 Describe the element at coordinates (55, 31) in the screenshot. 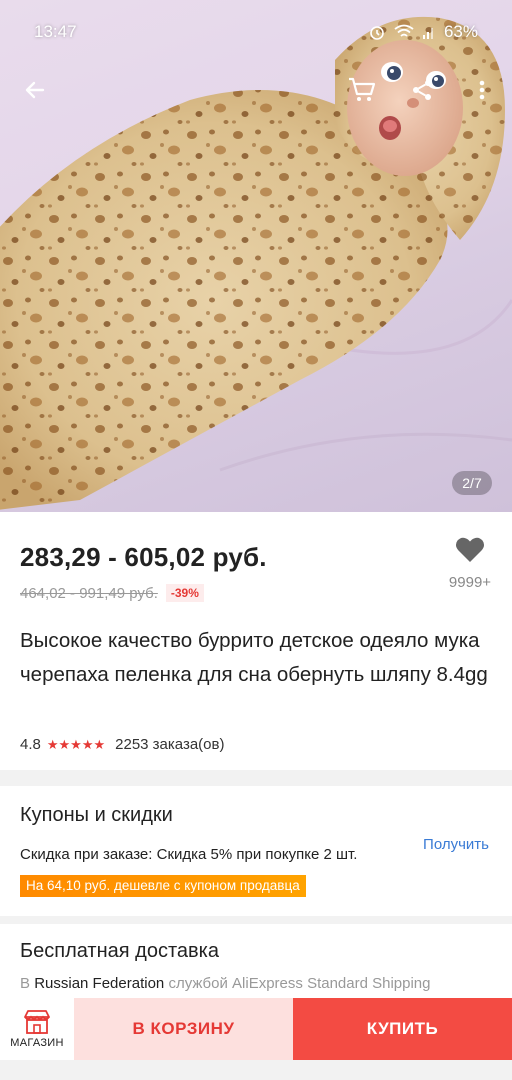

I see `status-time: 13:47` at that location.